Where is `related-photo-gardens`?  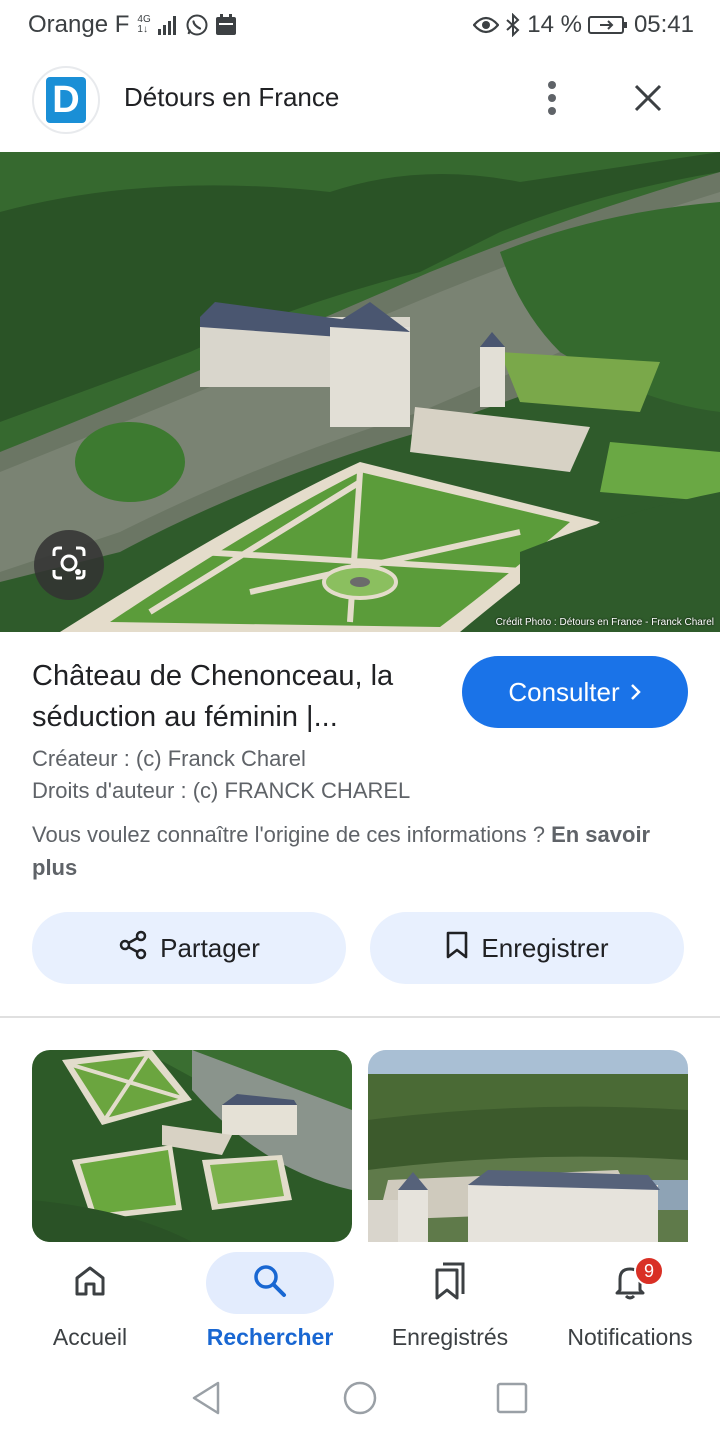 related-photo-gardens is located at coordinates (192, 1146).